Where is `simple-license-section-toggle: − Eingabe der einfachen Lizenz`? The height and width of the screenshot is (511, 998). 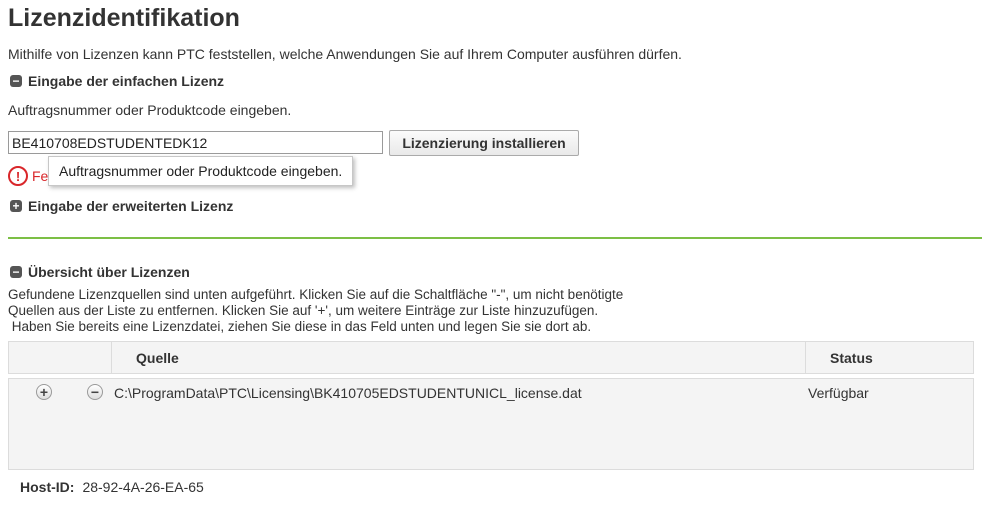 simple-license-section-toggle: − Eingabe der einfachen Lizenz is located at coordinates (117, 81).